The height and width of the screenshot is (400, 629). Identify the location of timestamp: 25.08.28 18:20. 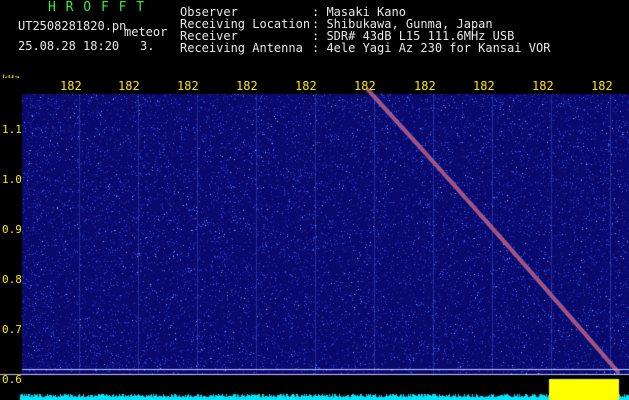
(69, 46).